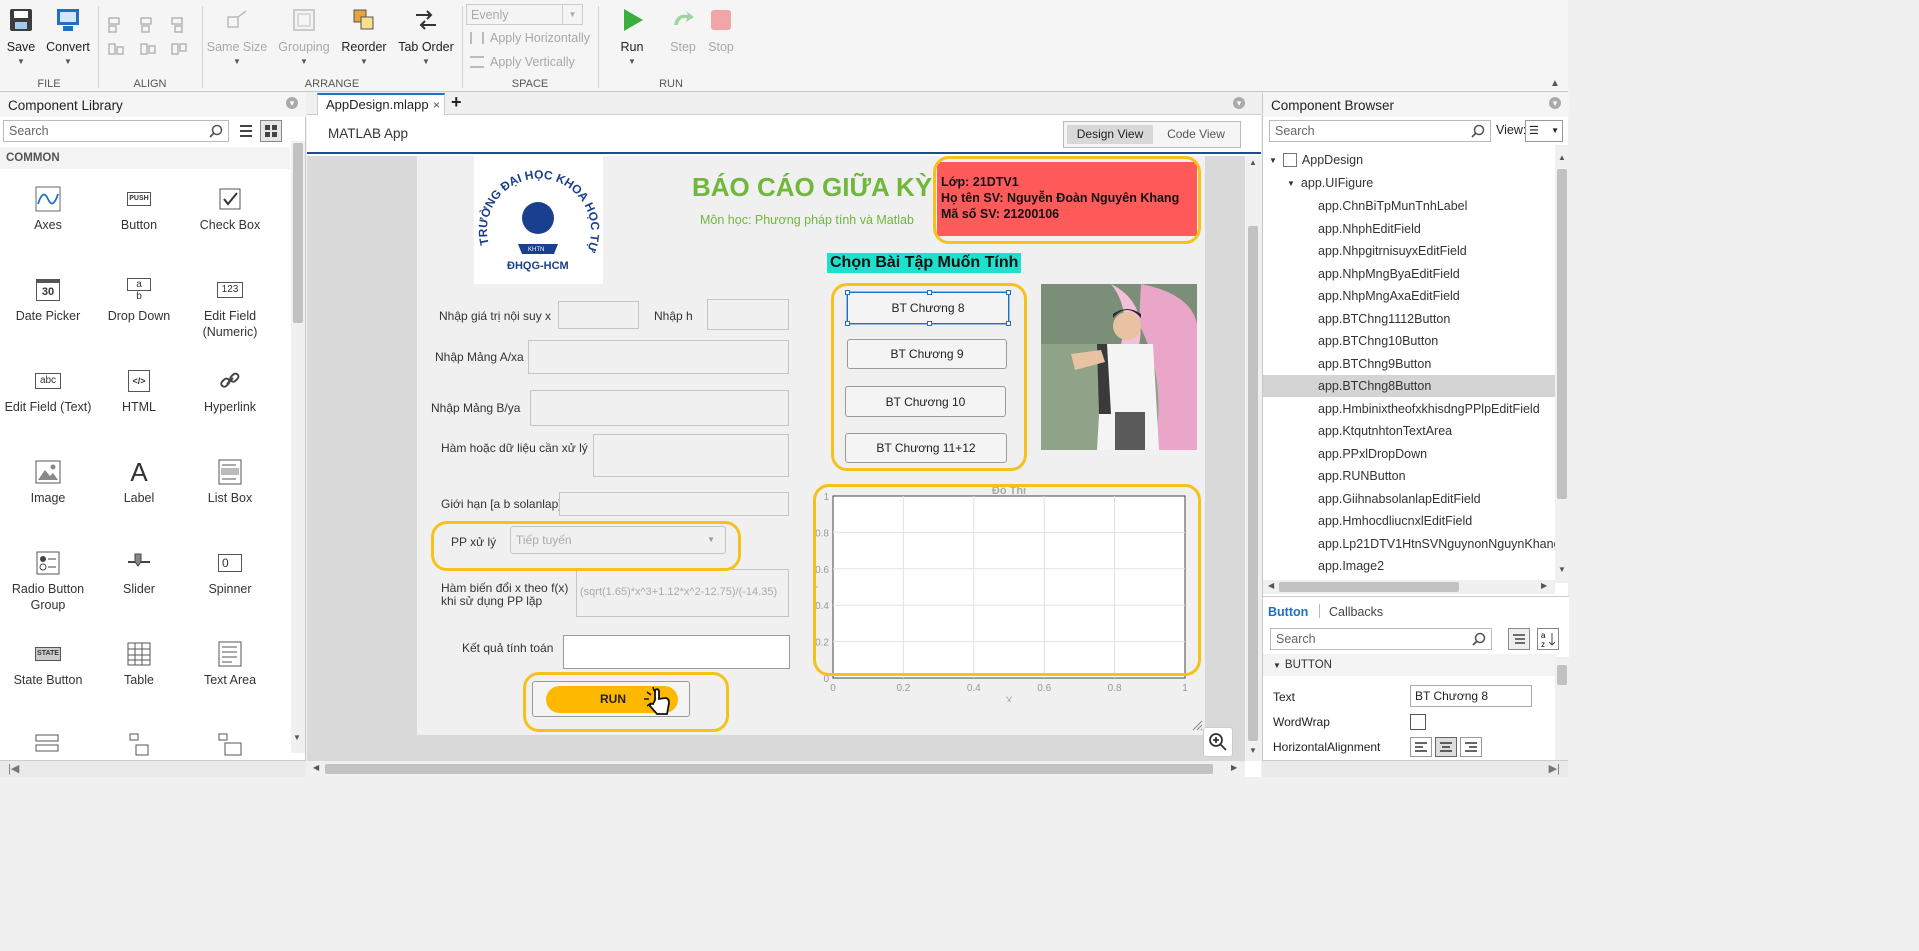 This screenshot has height=951, width=1919. I want to click on tab-callbacks: Callbacks, so click(1356, 612).